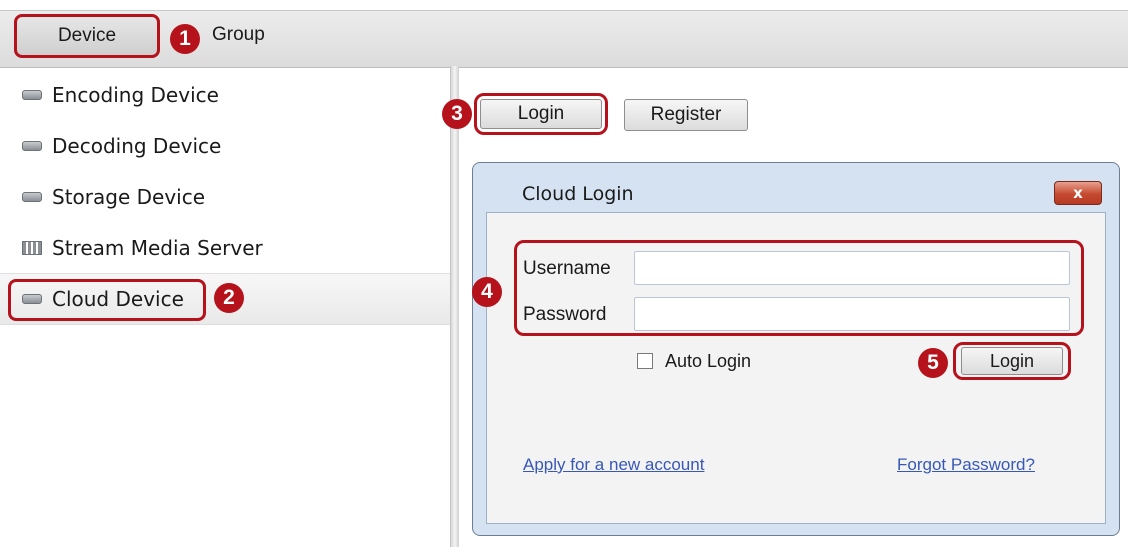 The width and height of the screenshot is (1128, 547). What do you see at coordinates (118, 299) in the screenshot?
I see `sidebar-item-label: Cloud Device` at bounding box center [118, 299].